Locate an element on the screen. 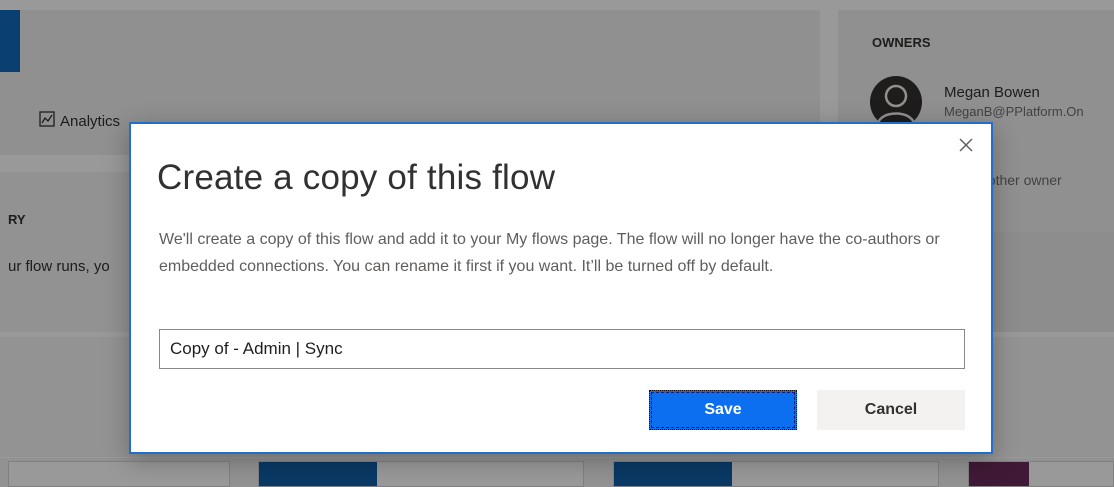  close-button is located at coordinates (966, 145).